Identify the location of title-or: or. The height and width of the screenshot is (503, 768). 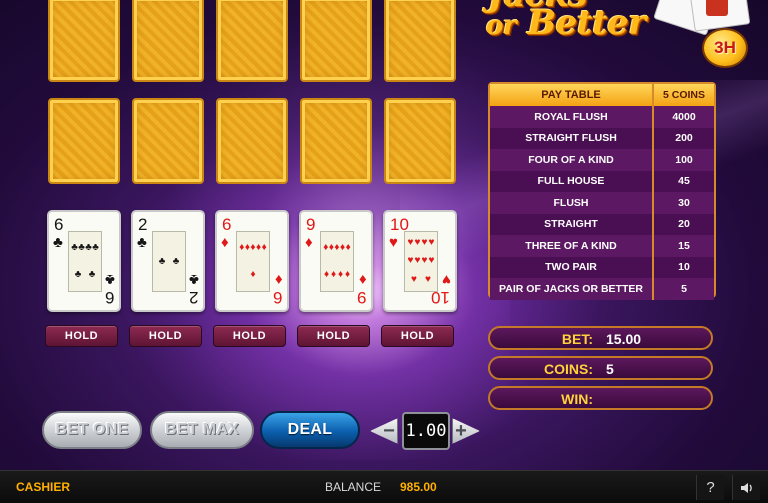
(501, 26).